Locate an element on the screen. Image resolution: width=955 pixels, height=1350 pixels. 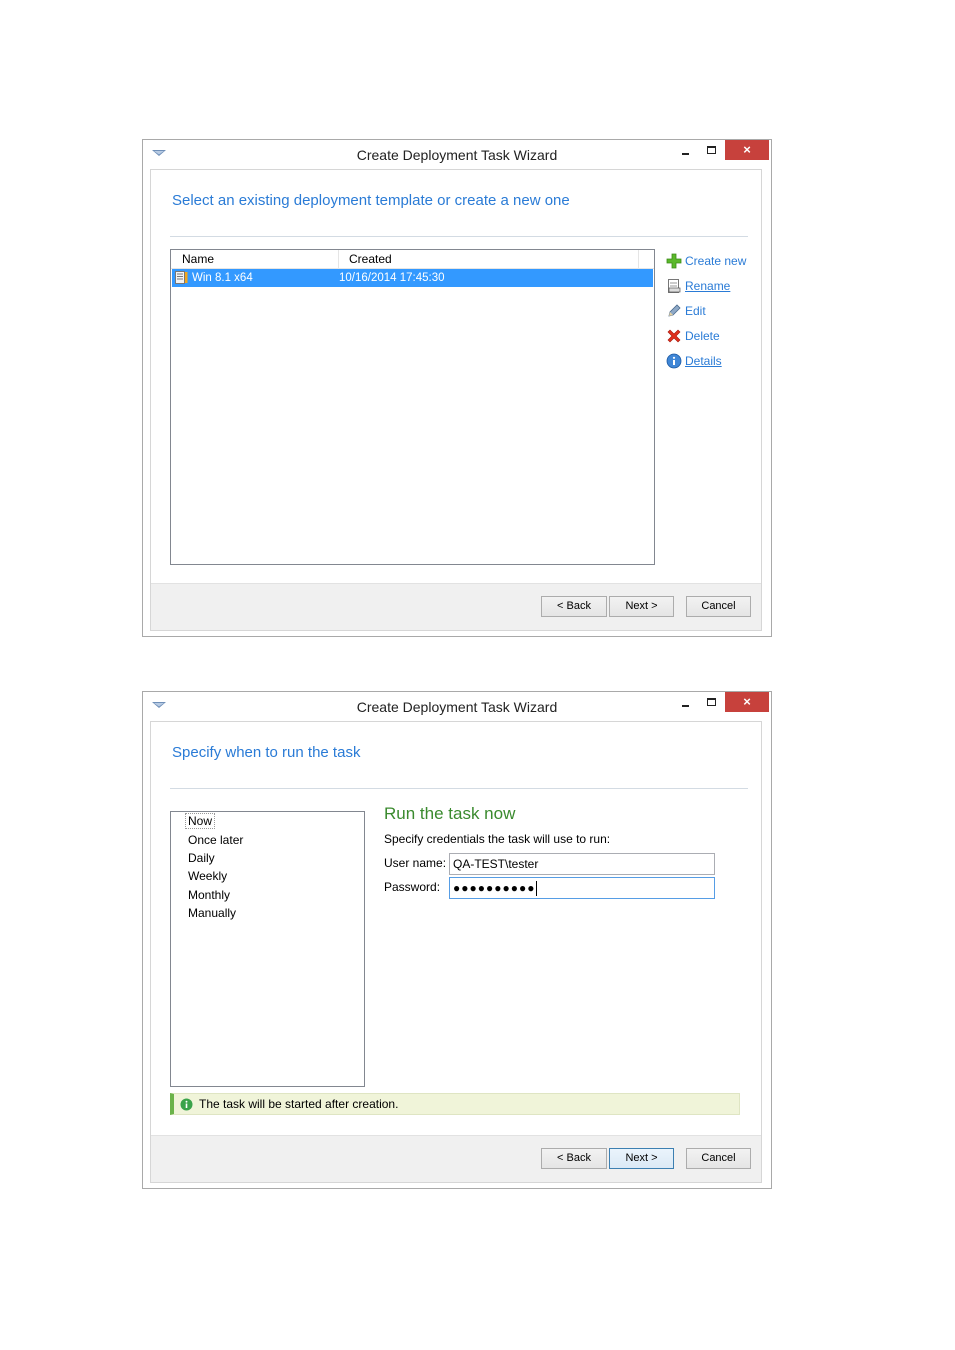
edit-label: Edit is located at coordinates (695, 311).